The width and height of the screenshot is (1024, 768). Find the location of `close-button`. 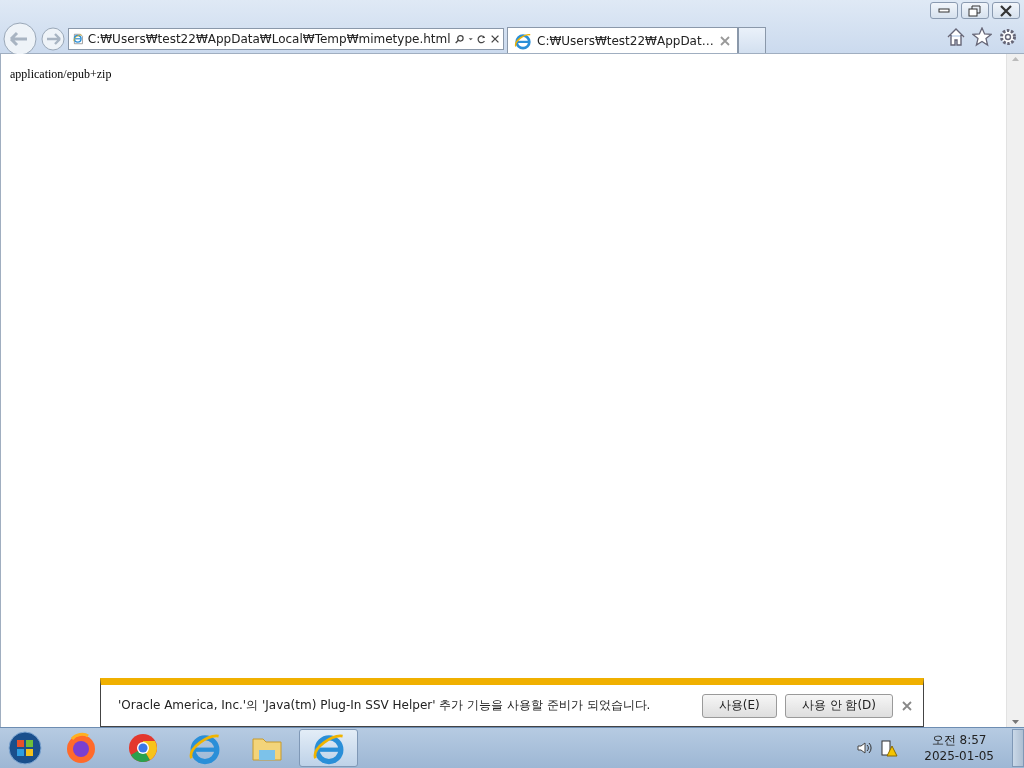

close-button is located at coordinates (1006, 10).